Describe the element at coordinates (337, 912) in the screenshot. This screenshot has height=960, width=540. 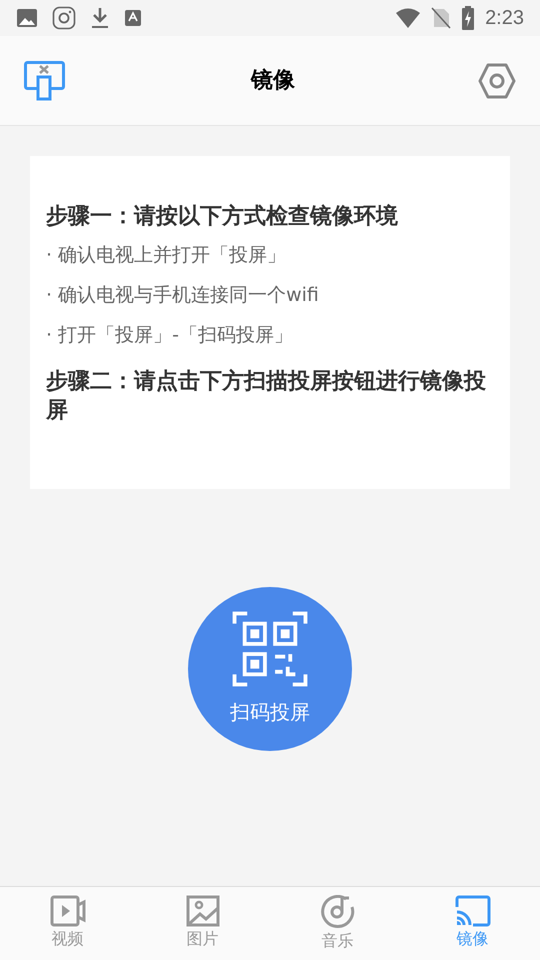
I see `music-icon` at that location.